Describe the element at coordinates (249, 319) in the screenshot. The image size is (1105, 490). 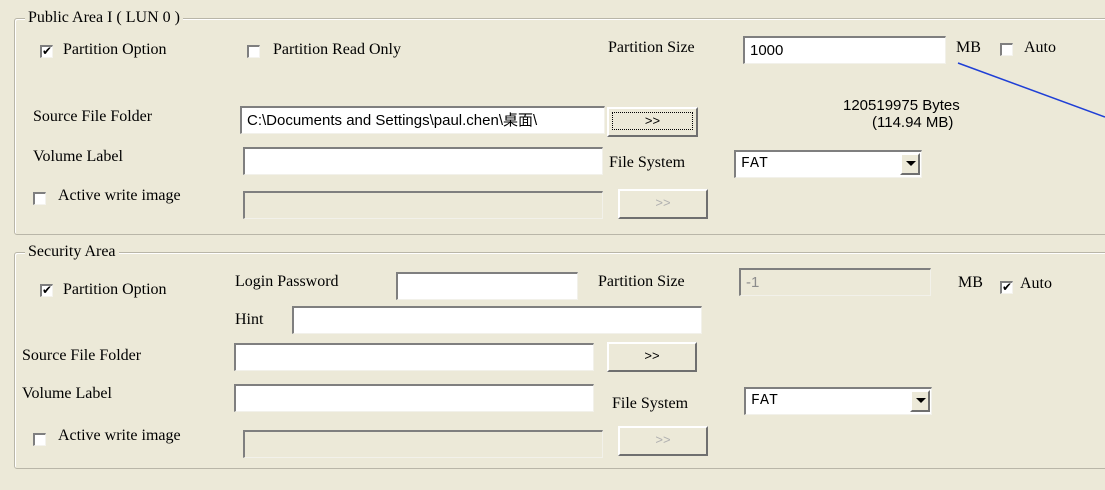
I see `security-hint-label: Hint` at that location.